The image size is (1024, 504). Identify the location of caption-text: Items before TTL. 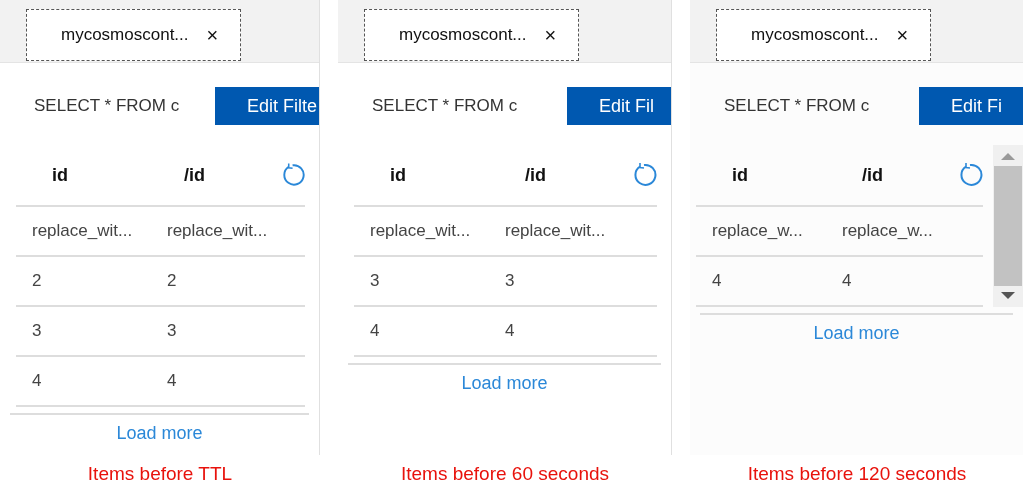
(160, 474).